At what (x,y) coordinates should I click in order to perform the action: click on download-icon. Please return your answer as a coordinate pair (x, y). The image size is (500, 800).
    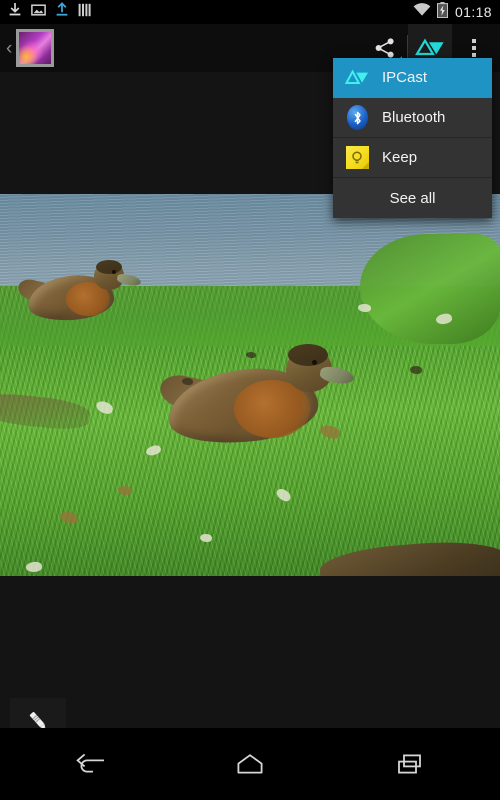
    Looking at the image, I should click on (15, 12).